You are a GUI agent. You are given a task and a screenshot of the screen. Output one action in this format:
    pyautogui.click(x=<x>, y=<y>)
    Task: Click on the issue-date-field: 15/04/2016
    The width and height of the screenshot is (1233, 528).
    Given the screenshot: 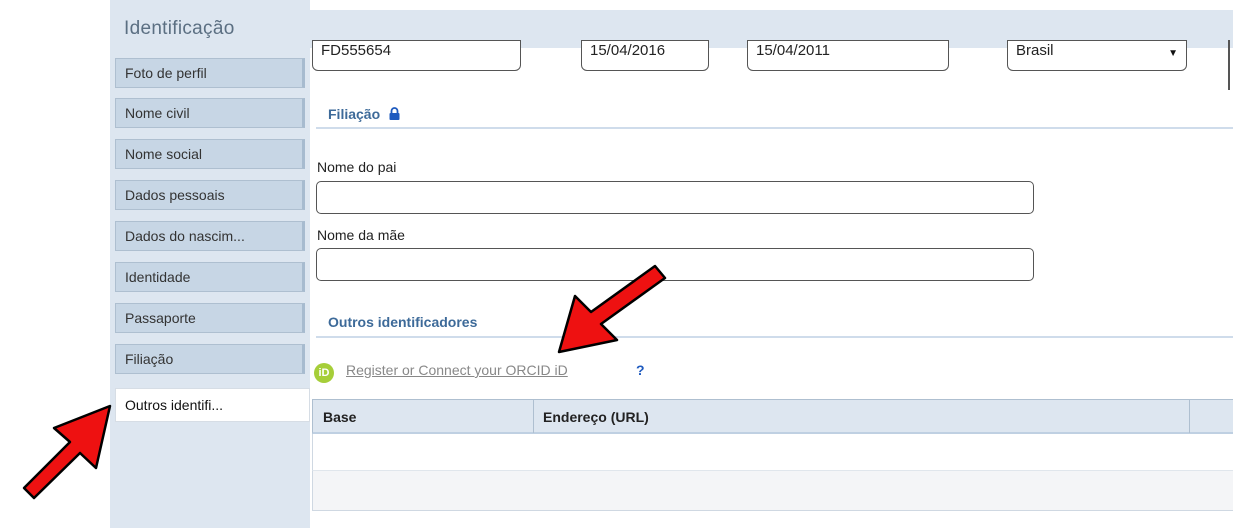 What is the action you would take?
    pyautogui.click(x=645, y=55)
    